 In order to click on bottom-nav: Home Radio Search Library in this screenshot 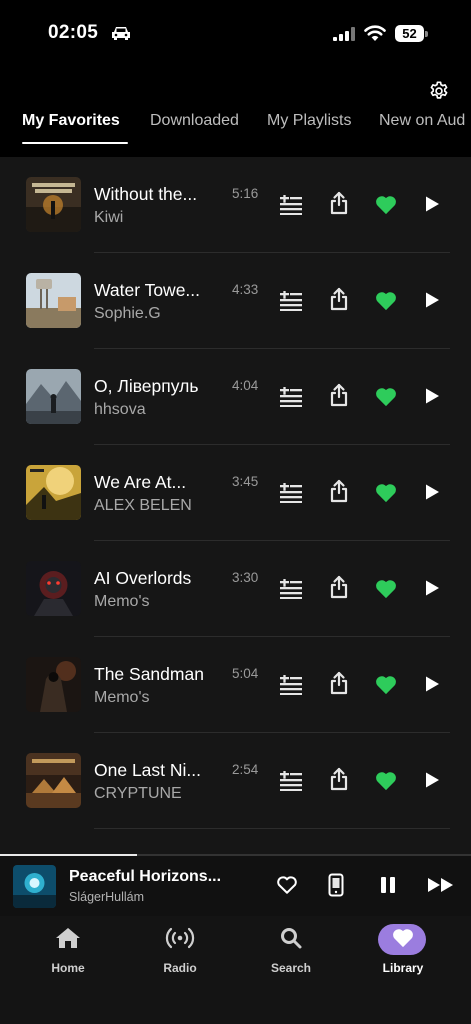, I will do `click(235, 970)`.